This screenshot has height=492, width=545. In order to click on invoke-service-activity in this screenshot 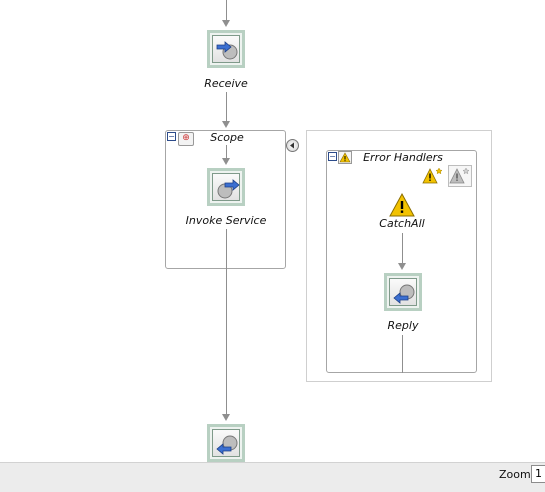, I will do `click(226, 187)`.